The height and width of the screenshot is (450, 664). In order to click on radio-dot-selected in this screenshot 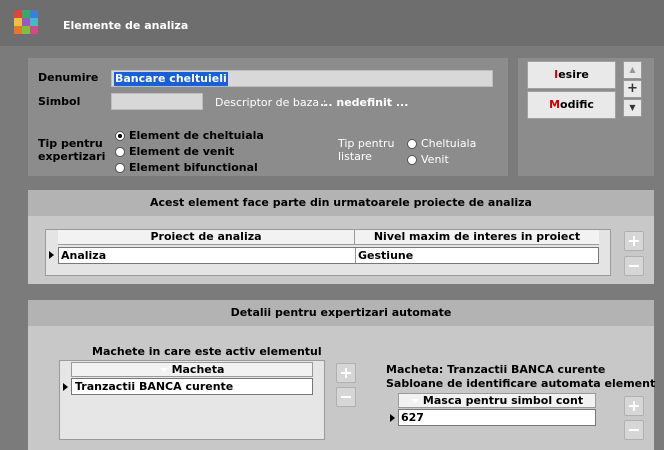, I will do `click(120, 135)`.